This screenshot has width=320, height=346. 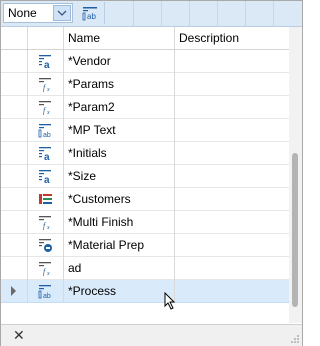 I want to click on table-row: f x *Params, so click(x=145, y=84).